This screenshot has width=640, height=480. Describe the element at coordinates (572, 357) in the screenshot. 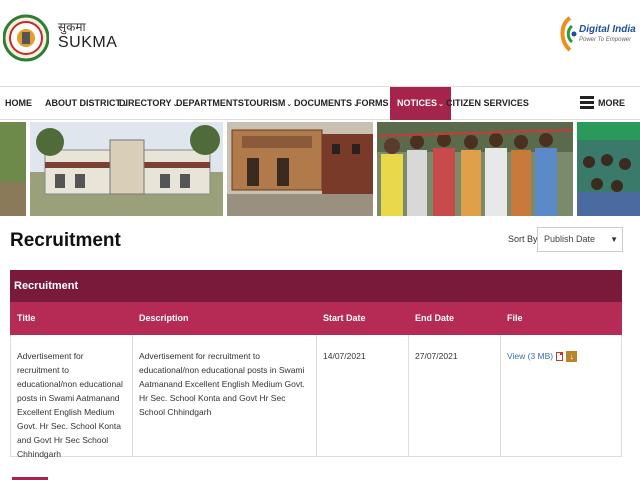

I see `download-icon: ↓` at that location.